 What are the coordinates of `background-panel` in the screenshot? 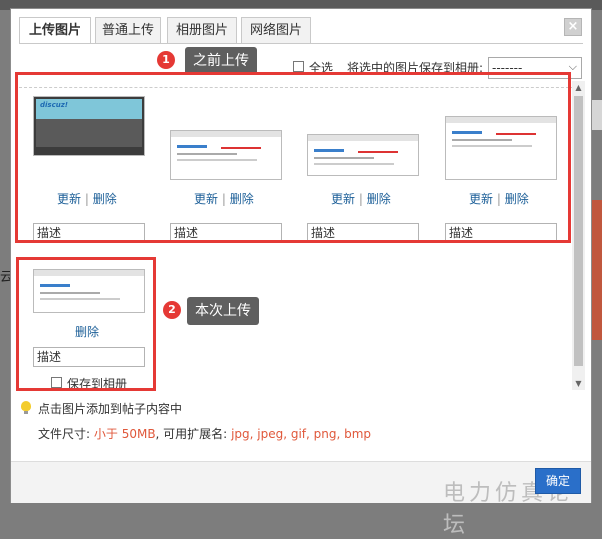 It's located at (597, 115).